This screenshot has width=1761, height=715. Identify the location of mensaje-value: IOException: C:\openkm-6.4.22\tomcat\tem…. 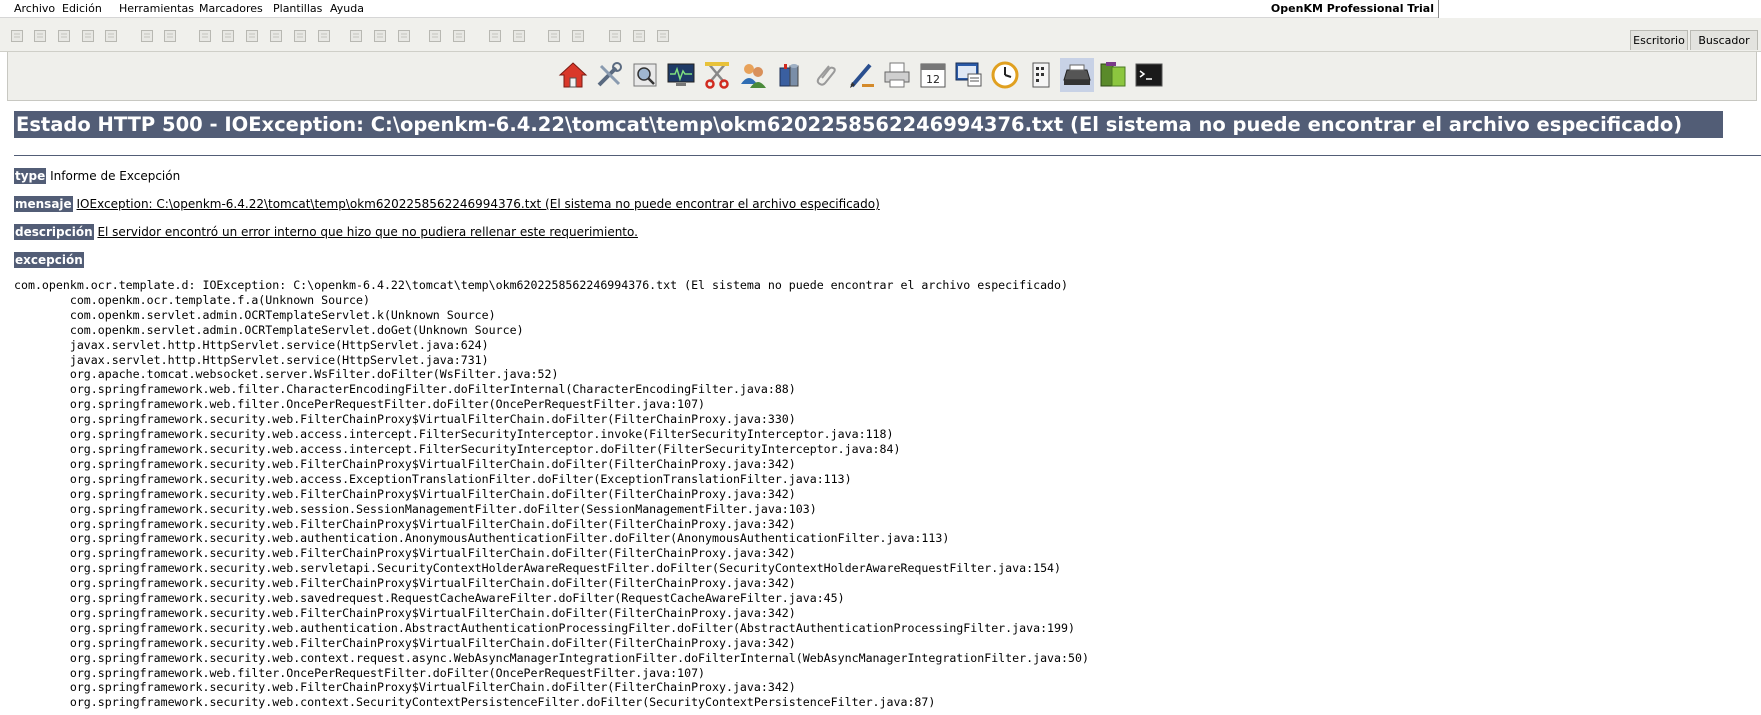
(478, 204).